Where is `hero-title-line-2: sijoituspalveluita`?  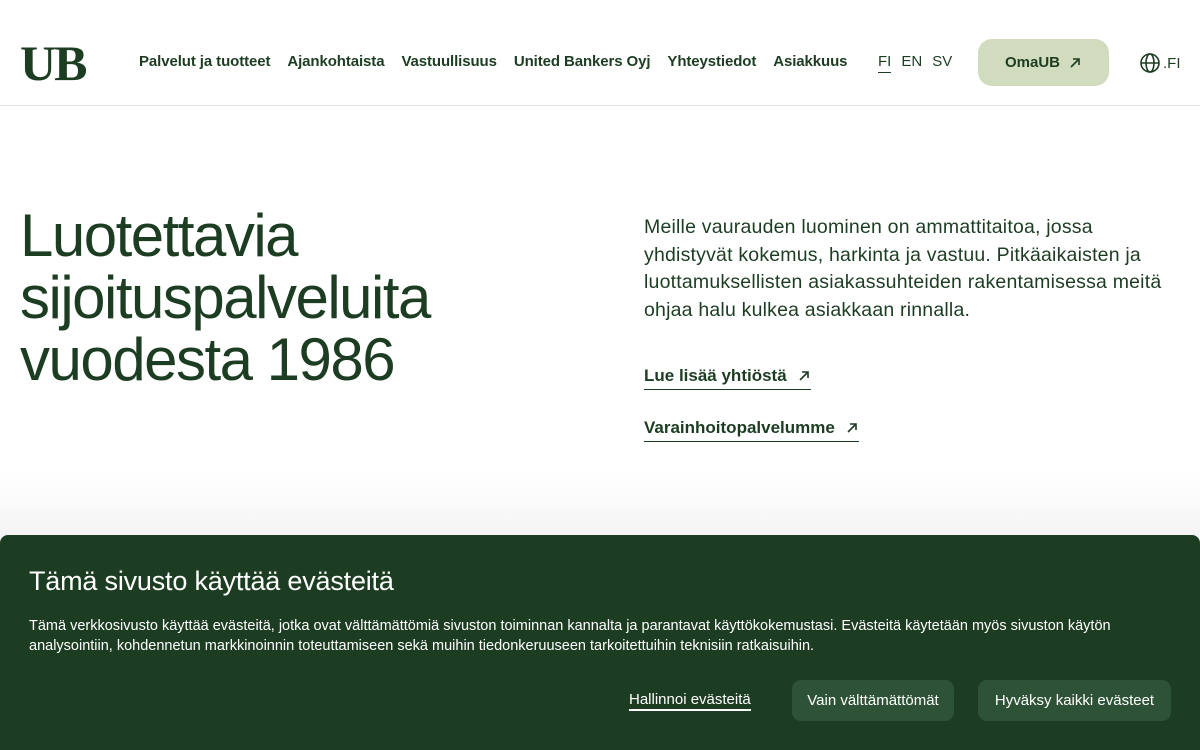
hero-title-line-2: sijoituspalveluita is located at coordinates (225, 297).